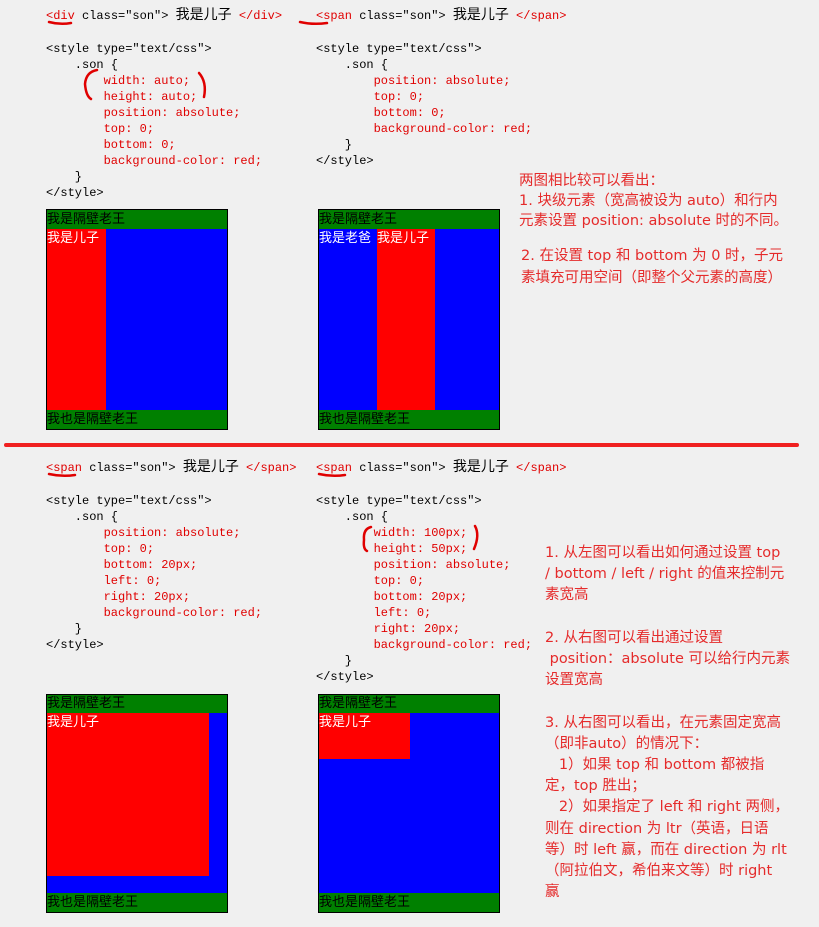  What do you see at coordinates (137, 319) in the screenshot?
I see `demo-top-left: 我是隔壁老王 我是儿子 我也是隔壁老王` at bounding box center [137, 319].